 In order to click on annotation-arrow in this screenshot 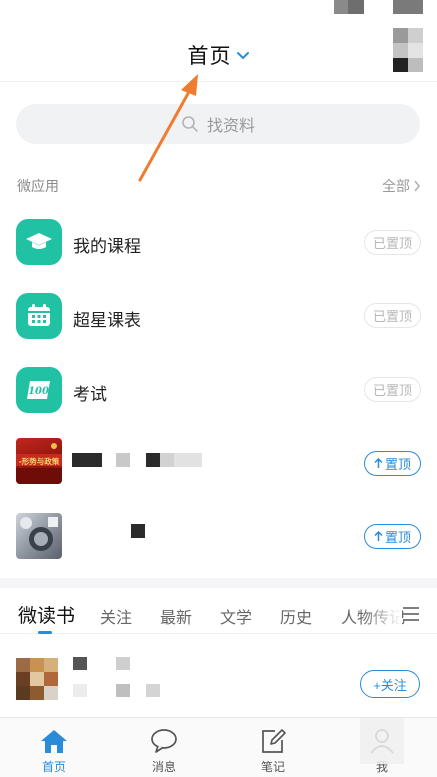, I will do `click(168, 128)`.